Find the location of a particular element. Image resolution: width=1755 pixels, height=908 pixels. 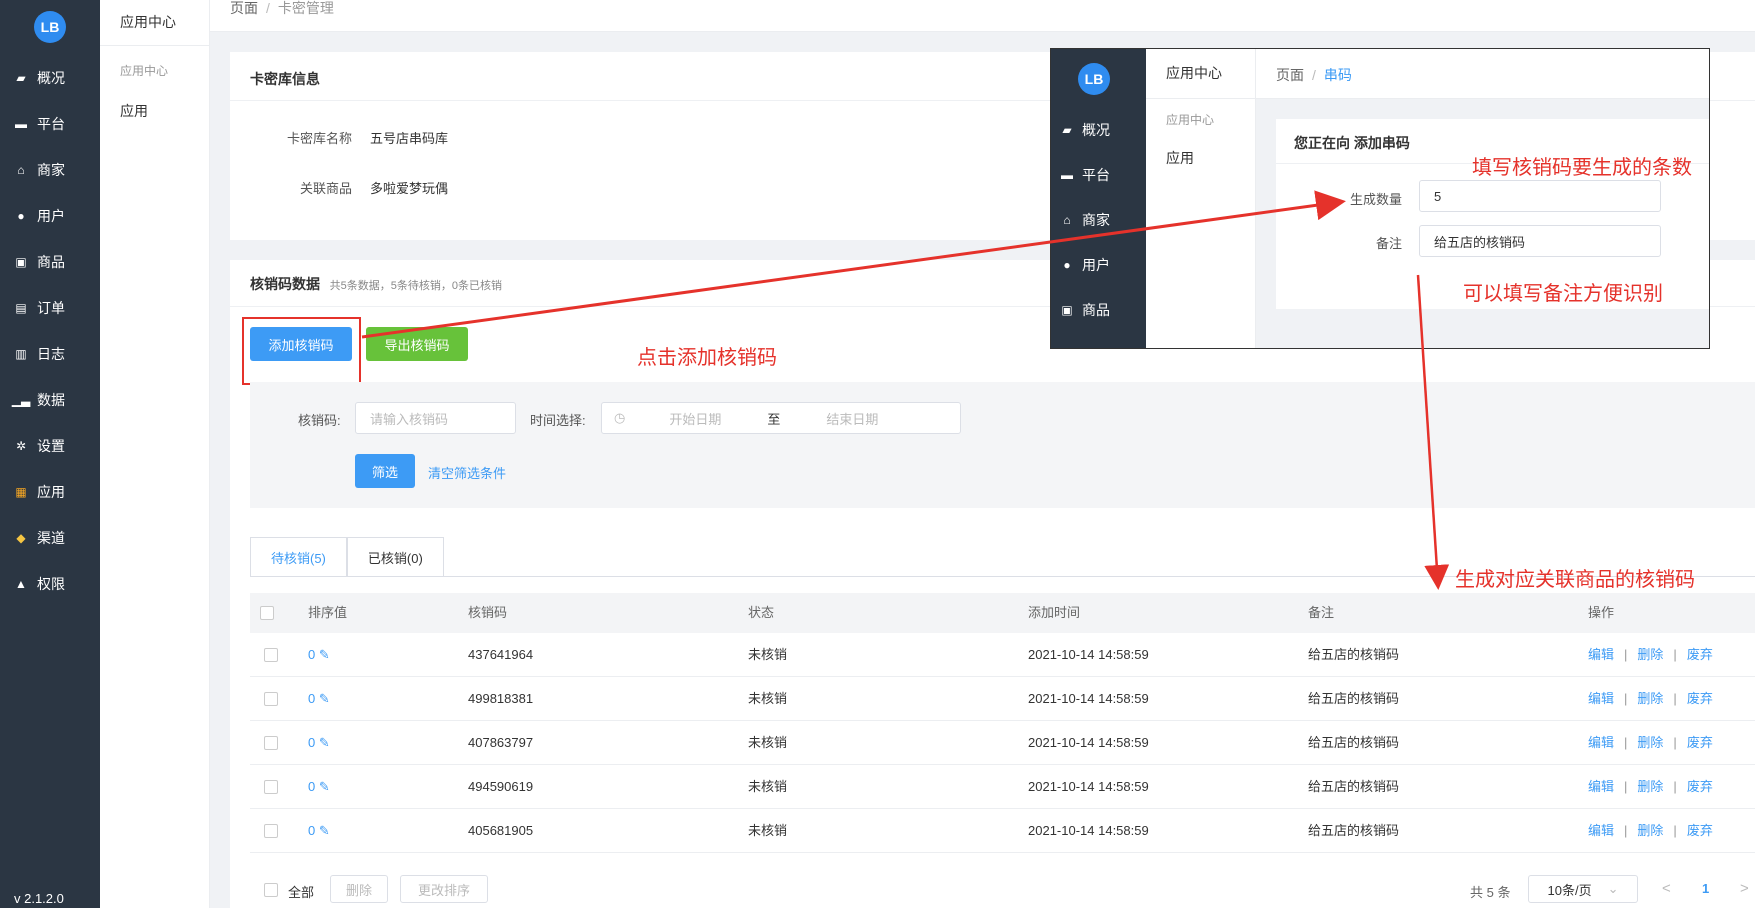

code-cell: 499818381 is located at coordinates (501, 698).